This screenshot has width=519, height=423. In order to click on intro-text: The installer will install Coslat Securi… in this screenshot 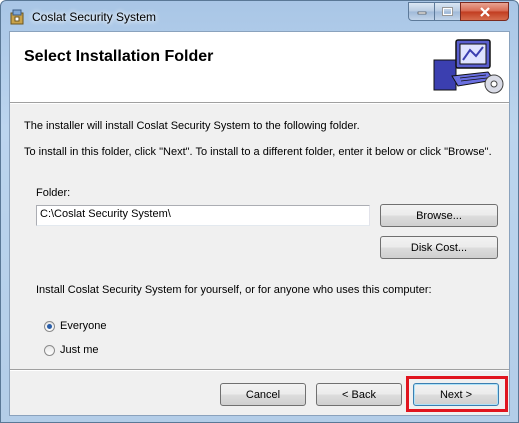, I will do `click(192, 126)`.